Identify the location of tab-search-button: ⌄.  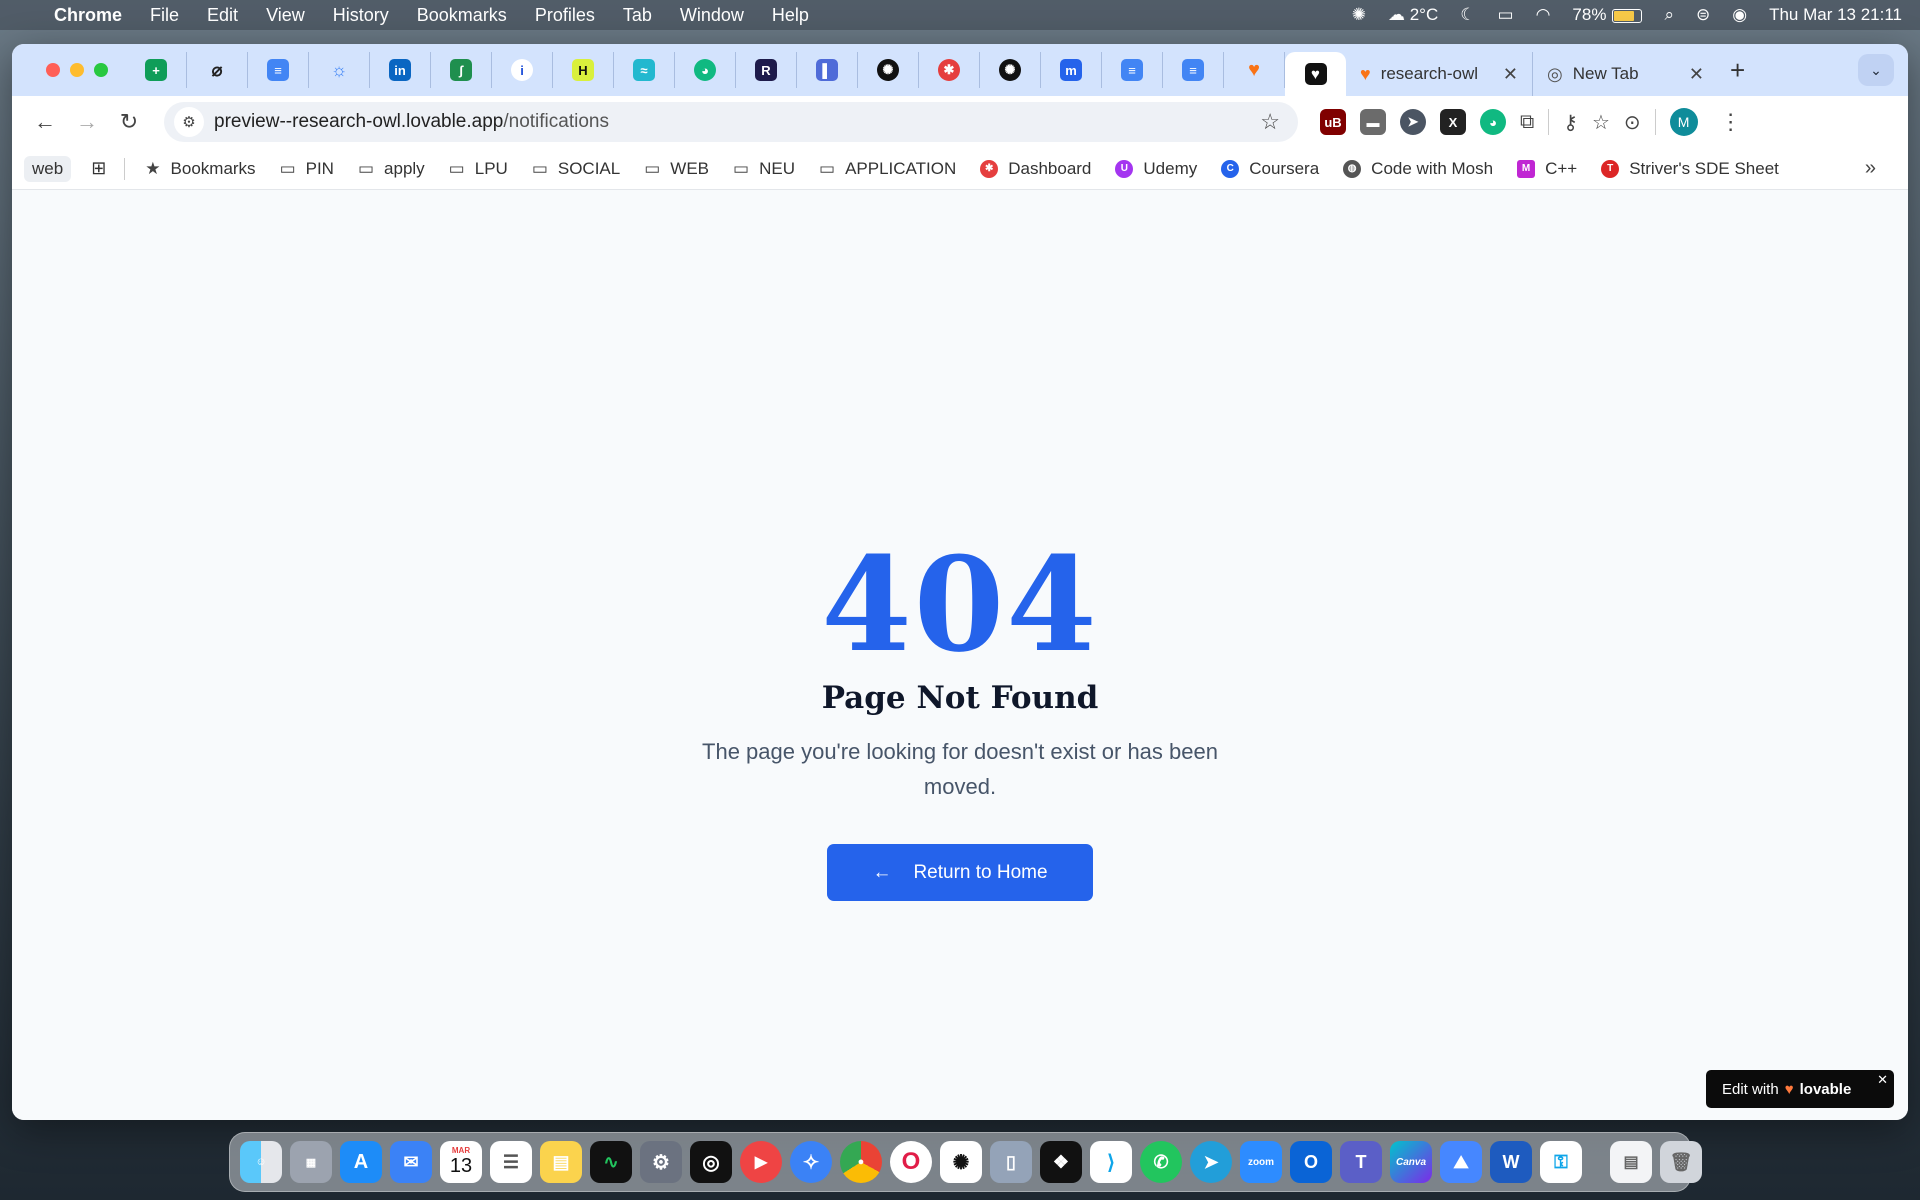
(1876, 70).